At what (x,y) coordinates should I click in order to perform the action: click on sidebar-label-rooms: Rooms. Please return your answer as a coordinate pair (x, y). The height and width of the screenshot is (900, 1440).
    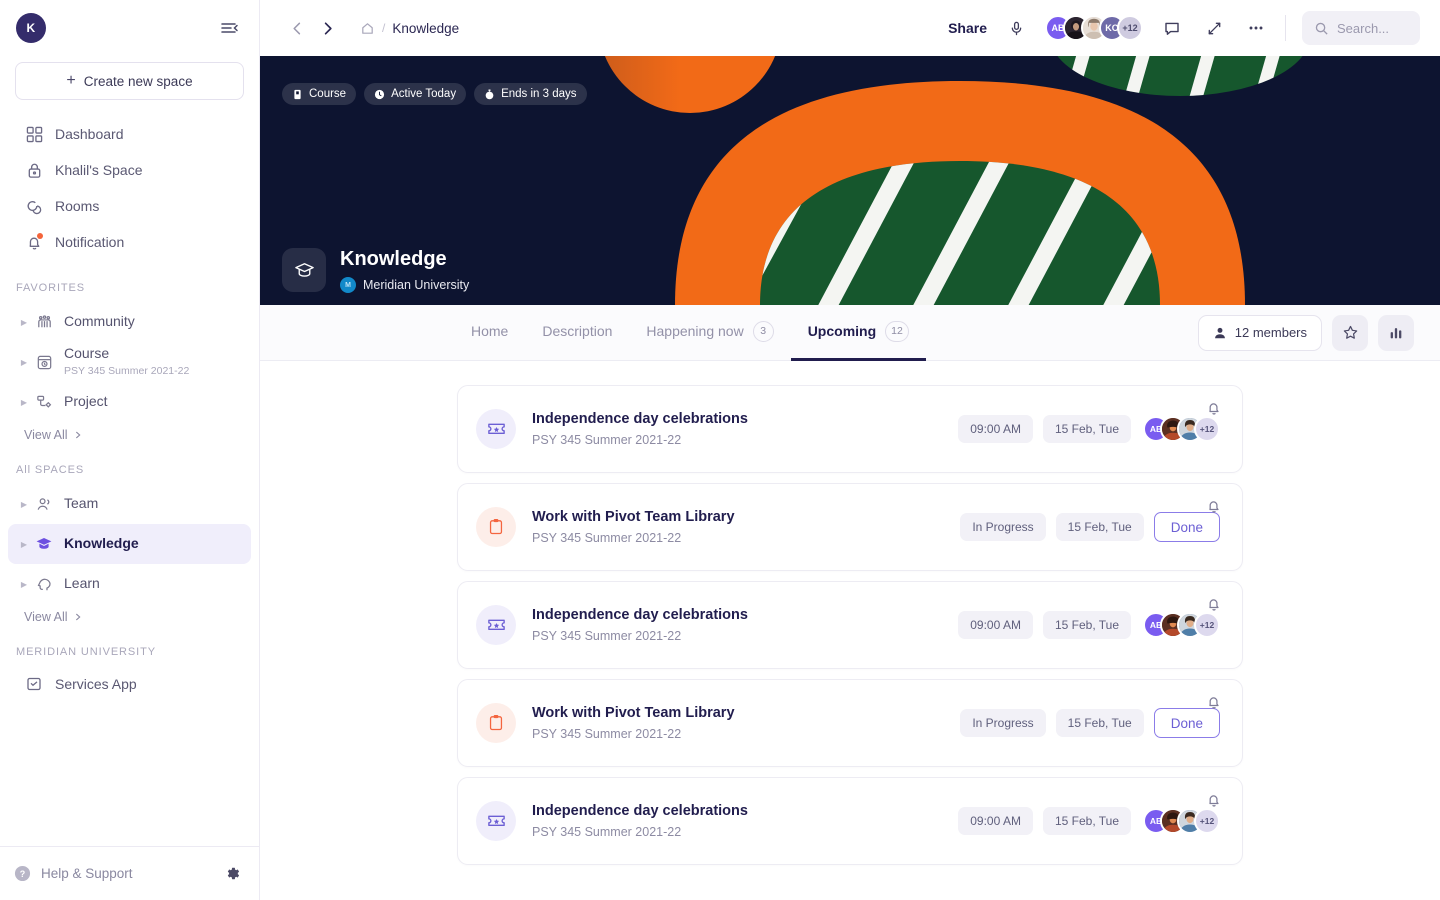
    Looking at the image, I should click on (77, 206).